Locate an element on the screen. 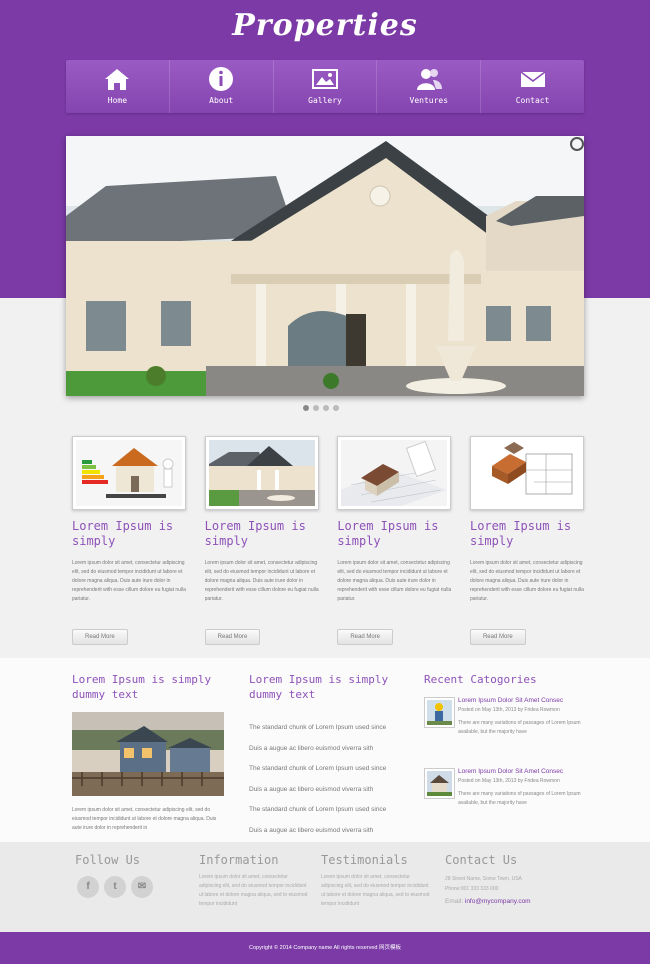 The image size is (650, 964). nav-item-gallery: Gallery is located at coordinates (326, 86).